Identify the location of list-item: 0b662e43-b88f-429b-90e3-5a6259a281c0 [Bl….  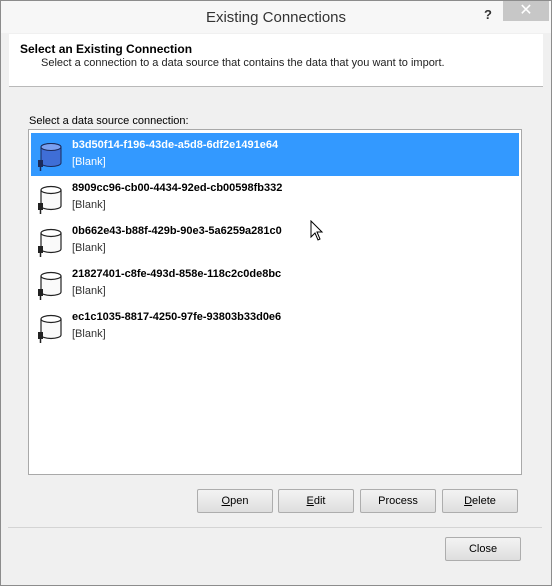
(275, 240).